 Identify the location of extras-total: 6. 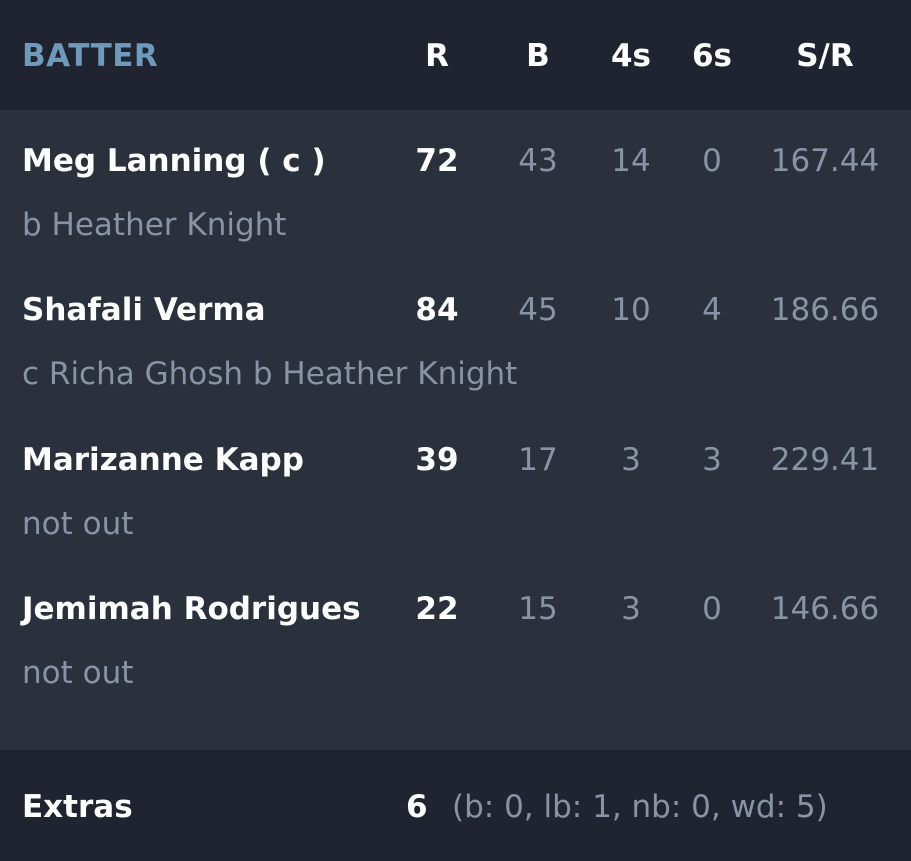
(417, 807).